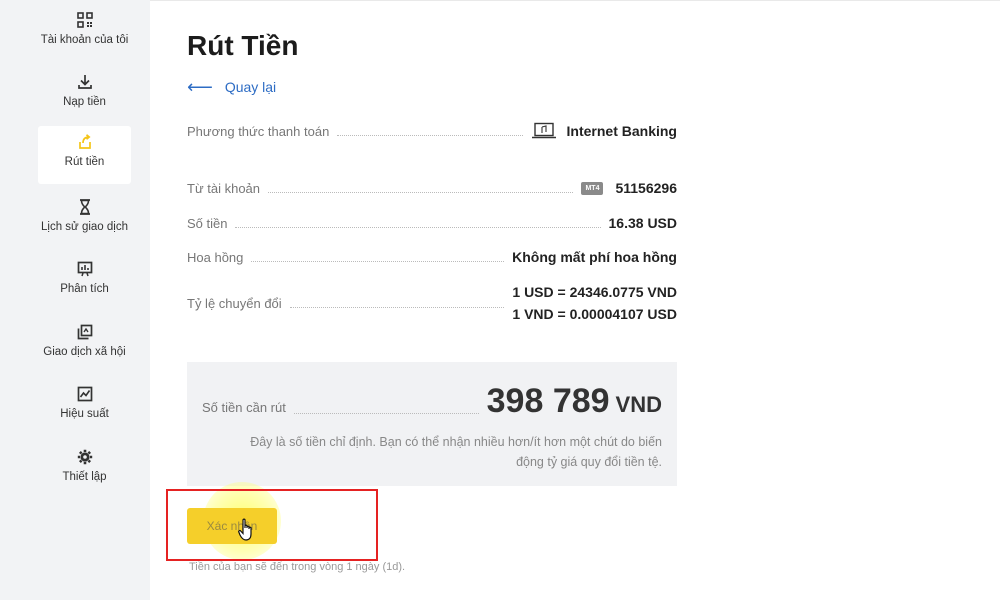  I want to click on commission-label: Hoa hồng, so click(215, 257).